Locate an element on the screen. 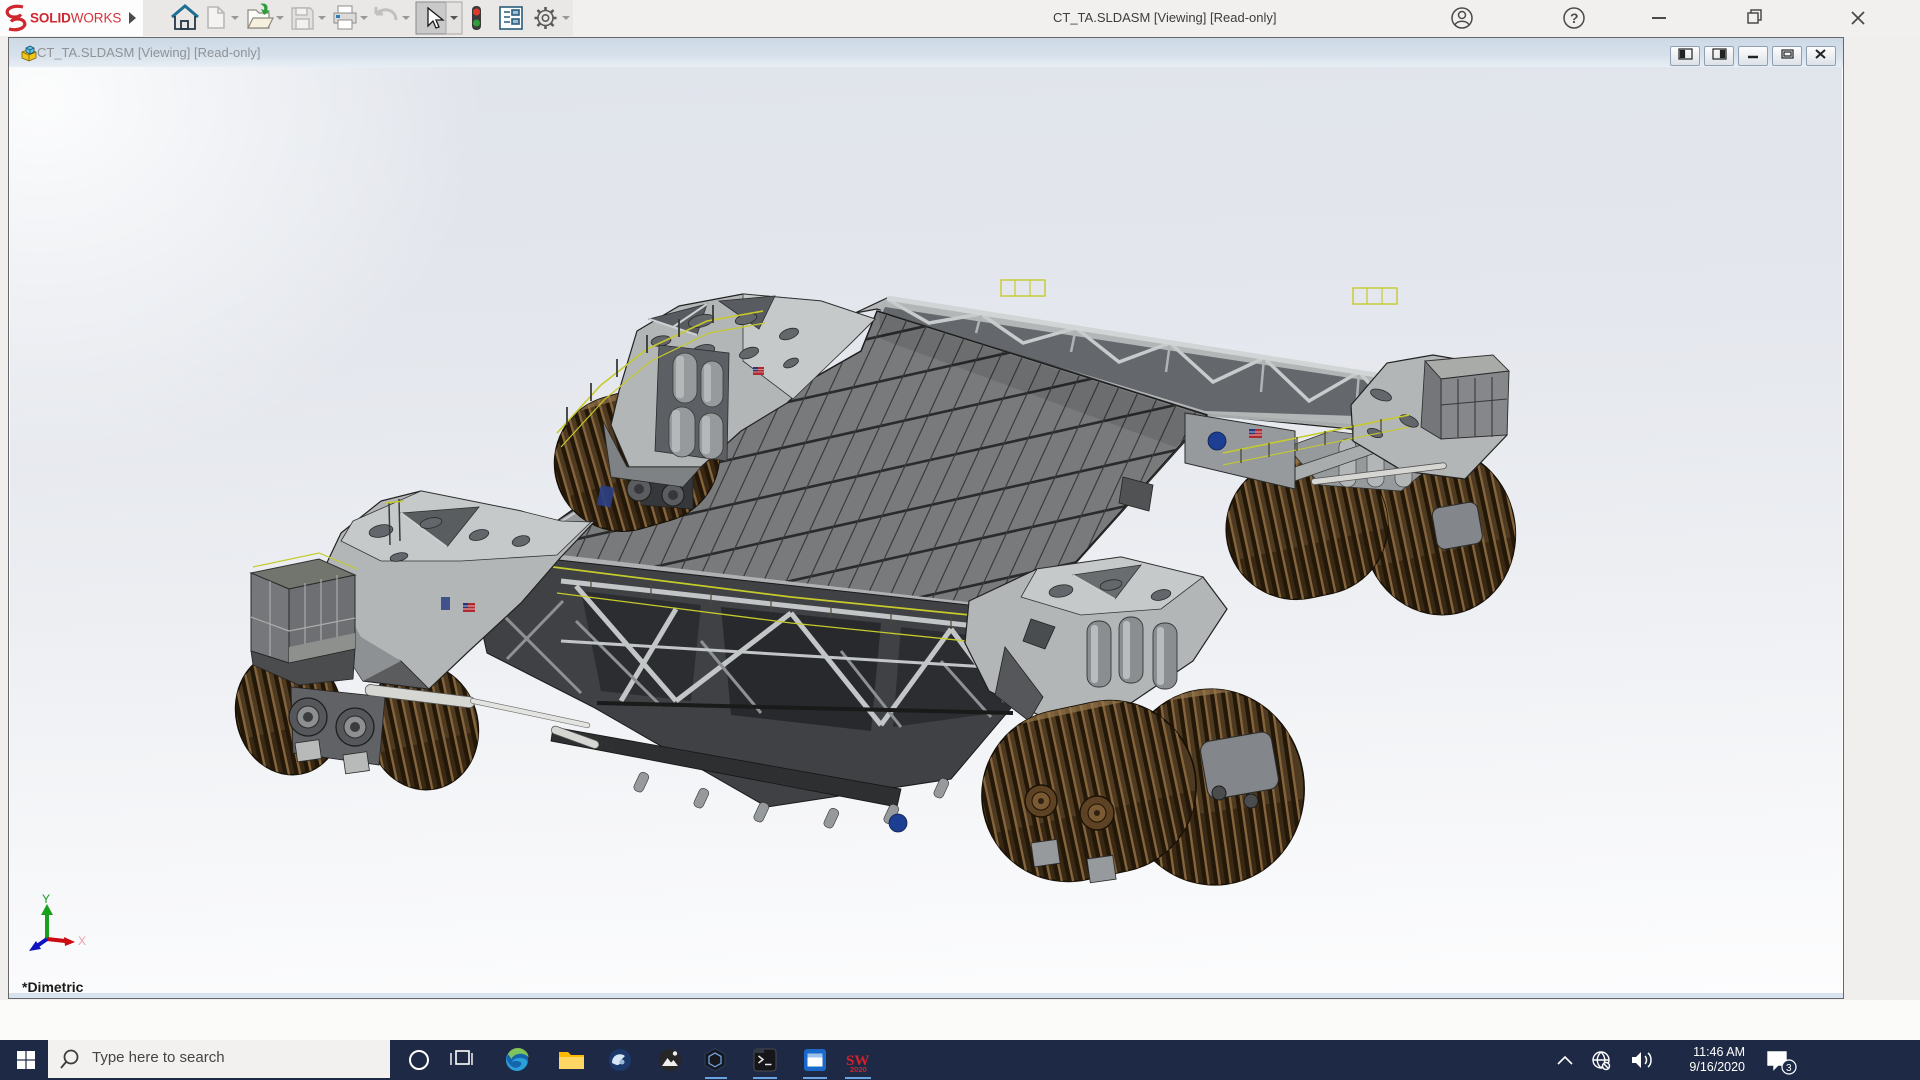 This screenshot has width=1920, height=1080. svg-text: SOLIDWORKS is located at coordinates (75, 18).